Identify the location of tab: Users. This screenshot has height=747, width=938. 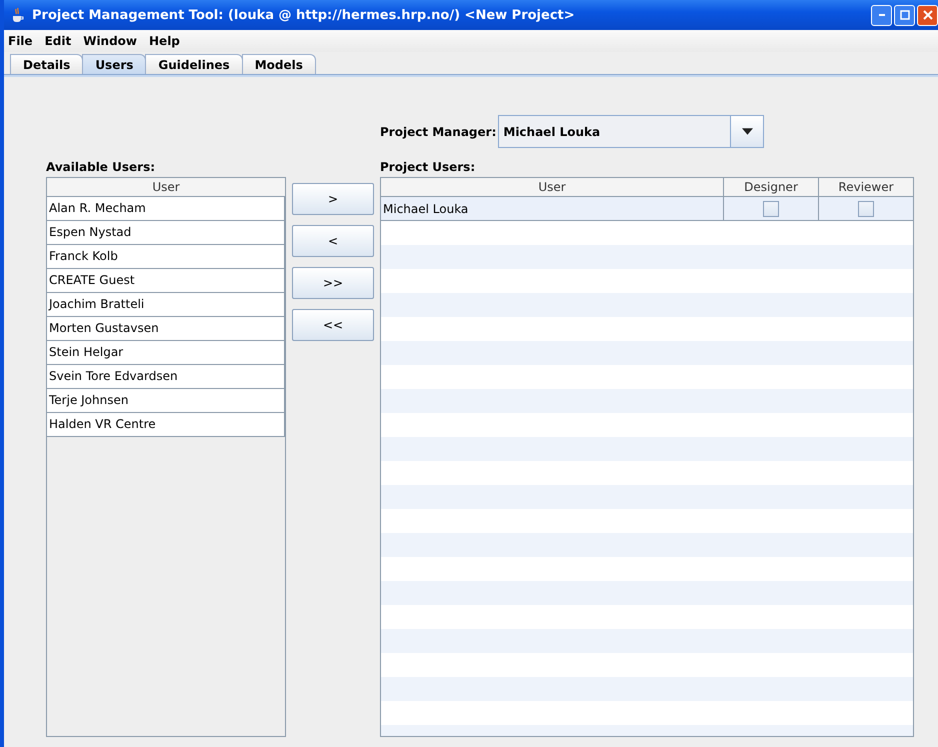
(114, 64).